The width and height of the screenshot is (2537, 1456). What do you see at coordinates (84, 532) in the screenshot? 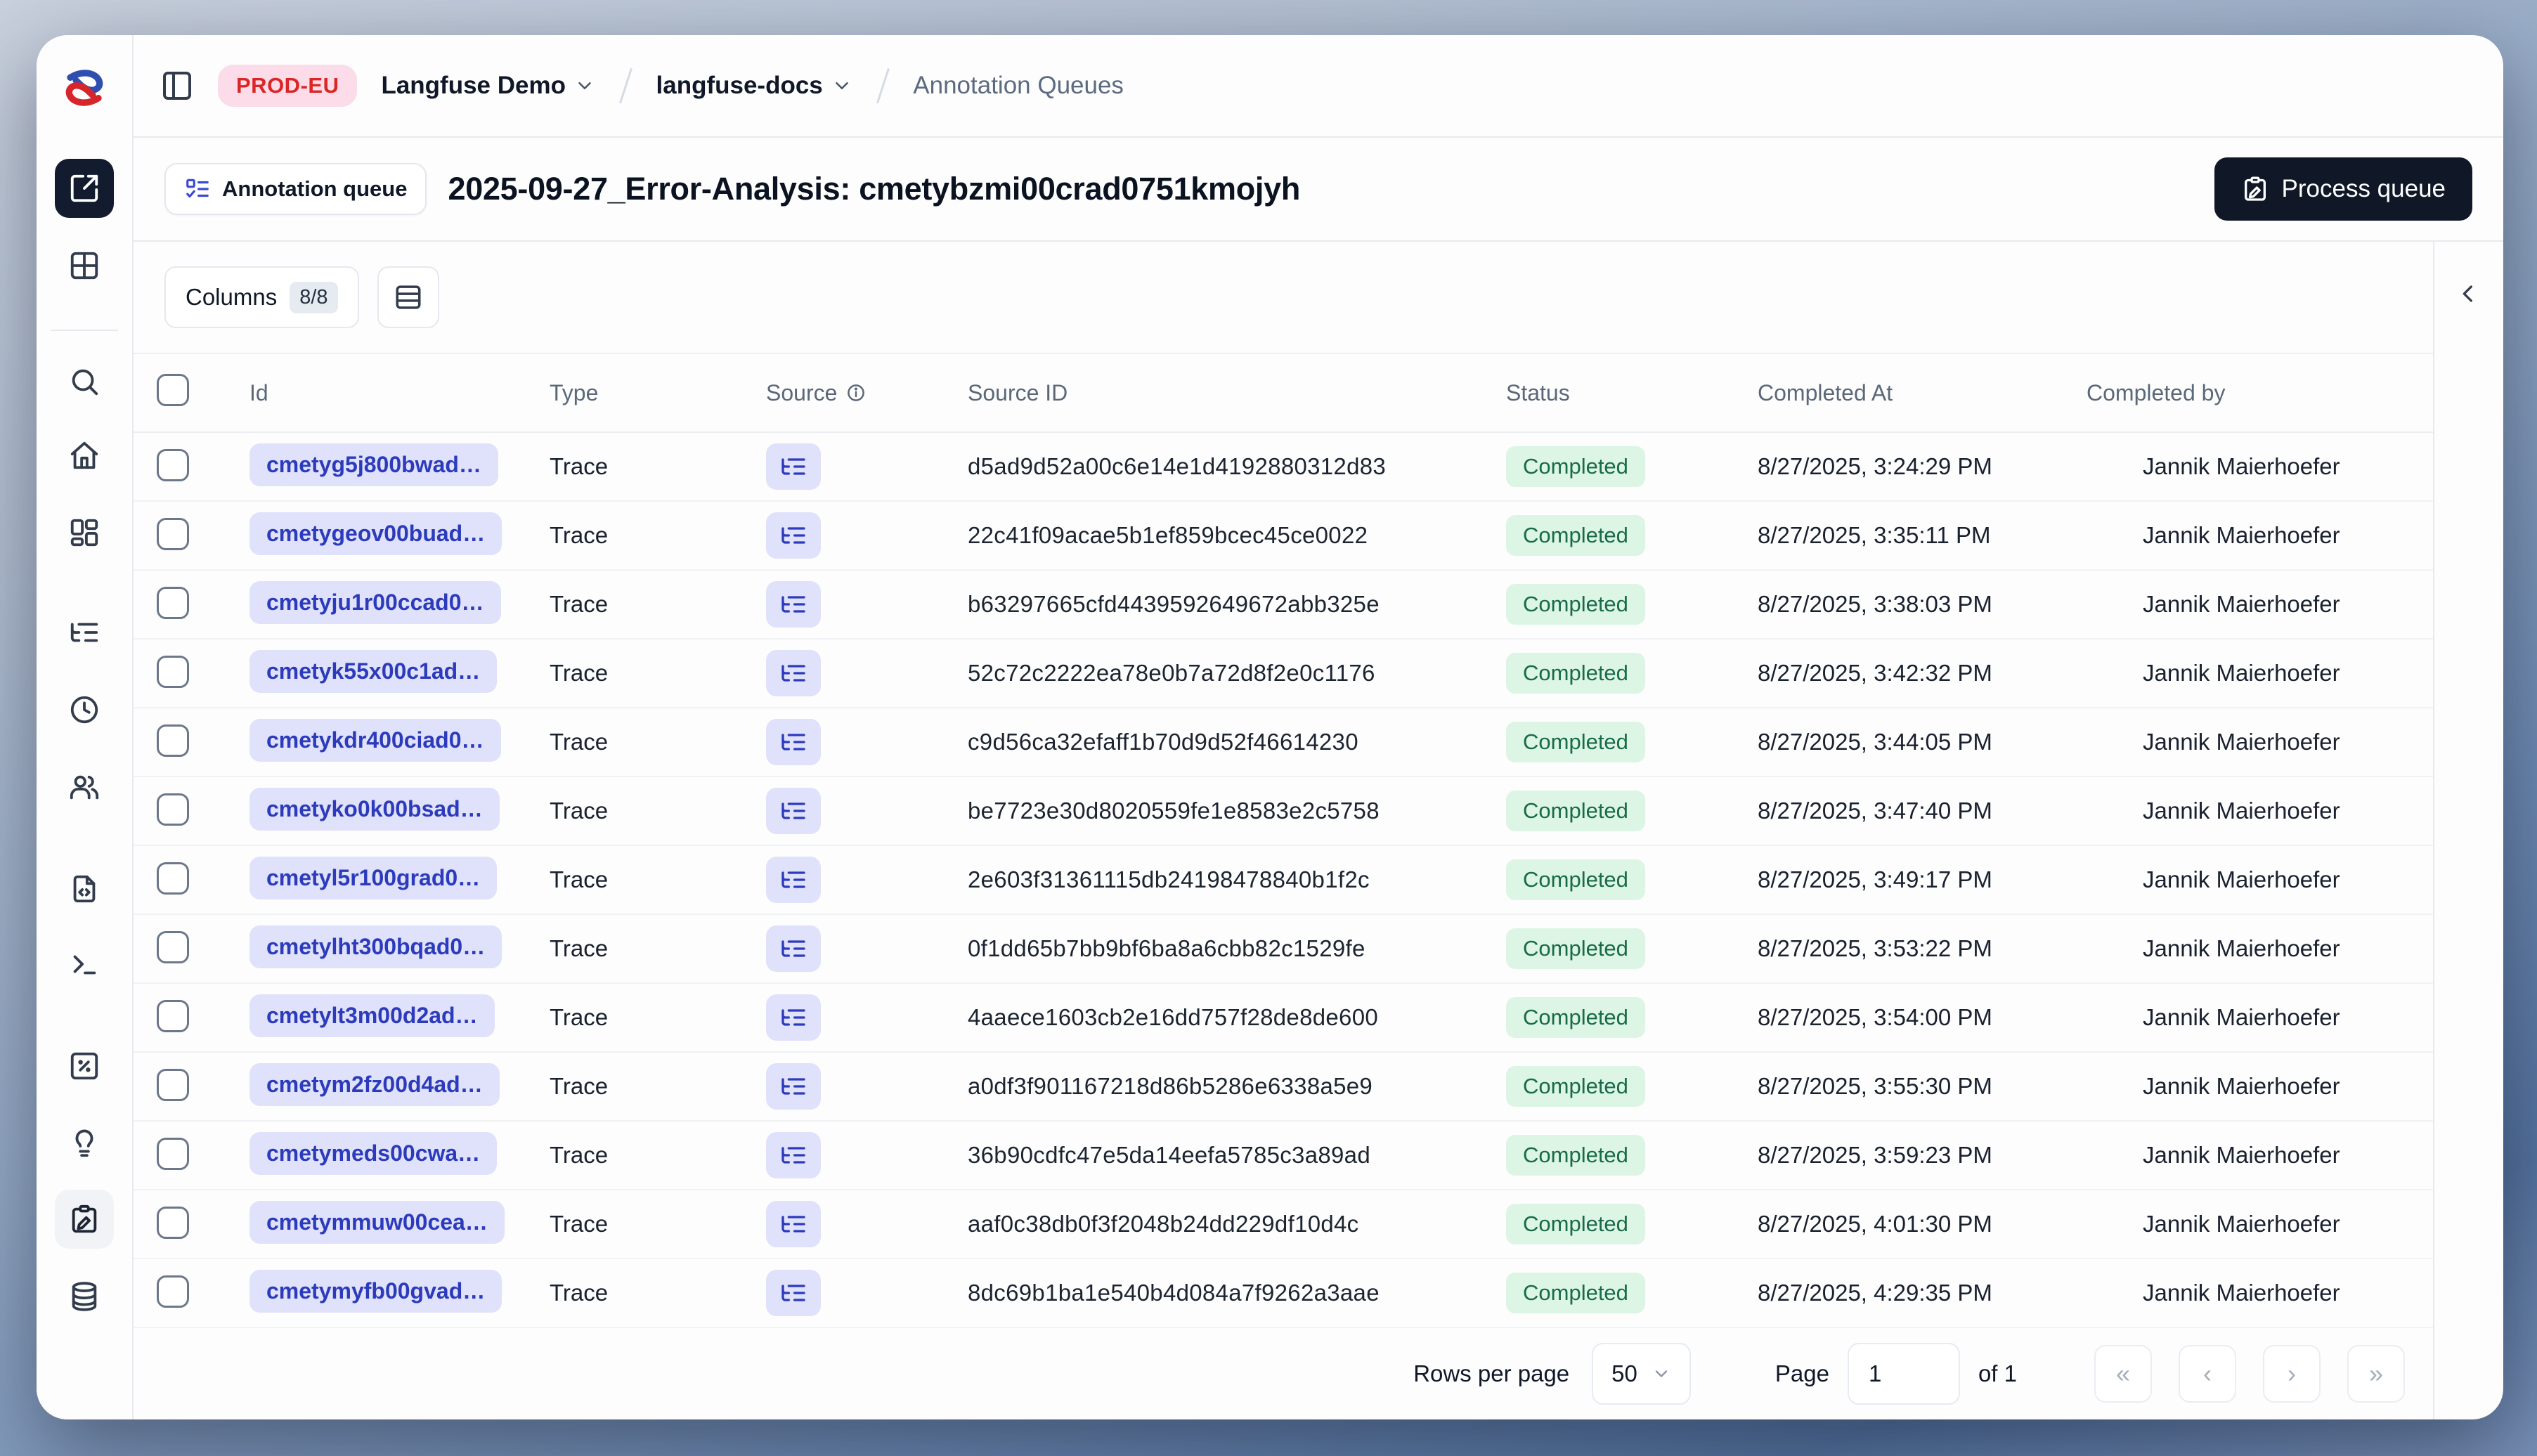
I see `dashboard-icon` at bounding box center [84, 532].